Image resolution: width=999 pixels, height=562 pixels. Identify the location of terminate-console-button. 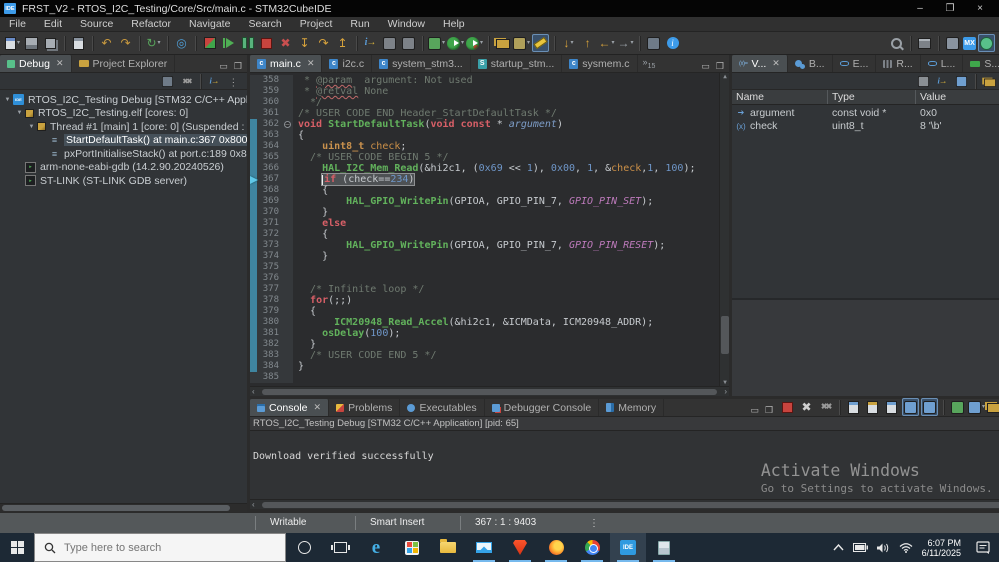
(787, 407).